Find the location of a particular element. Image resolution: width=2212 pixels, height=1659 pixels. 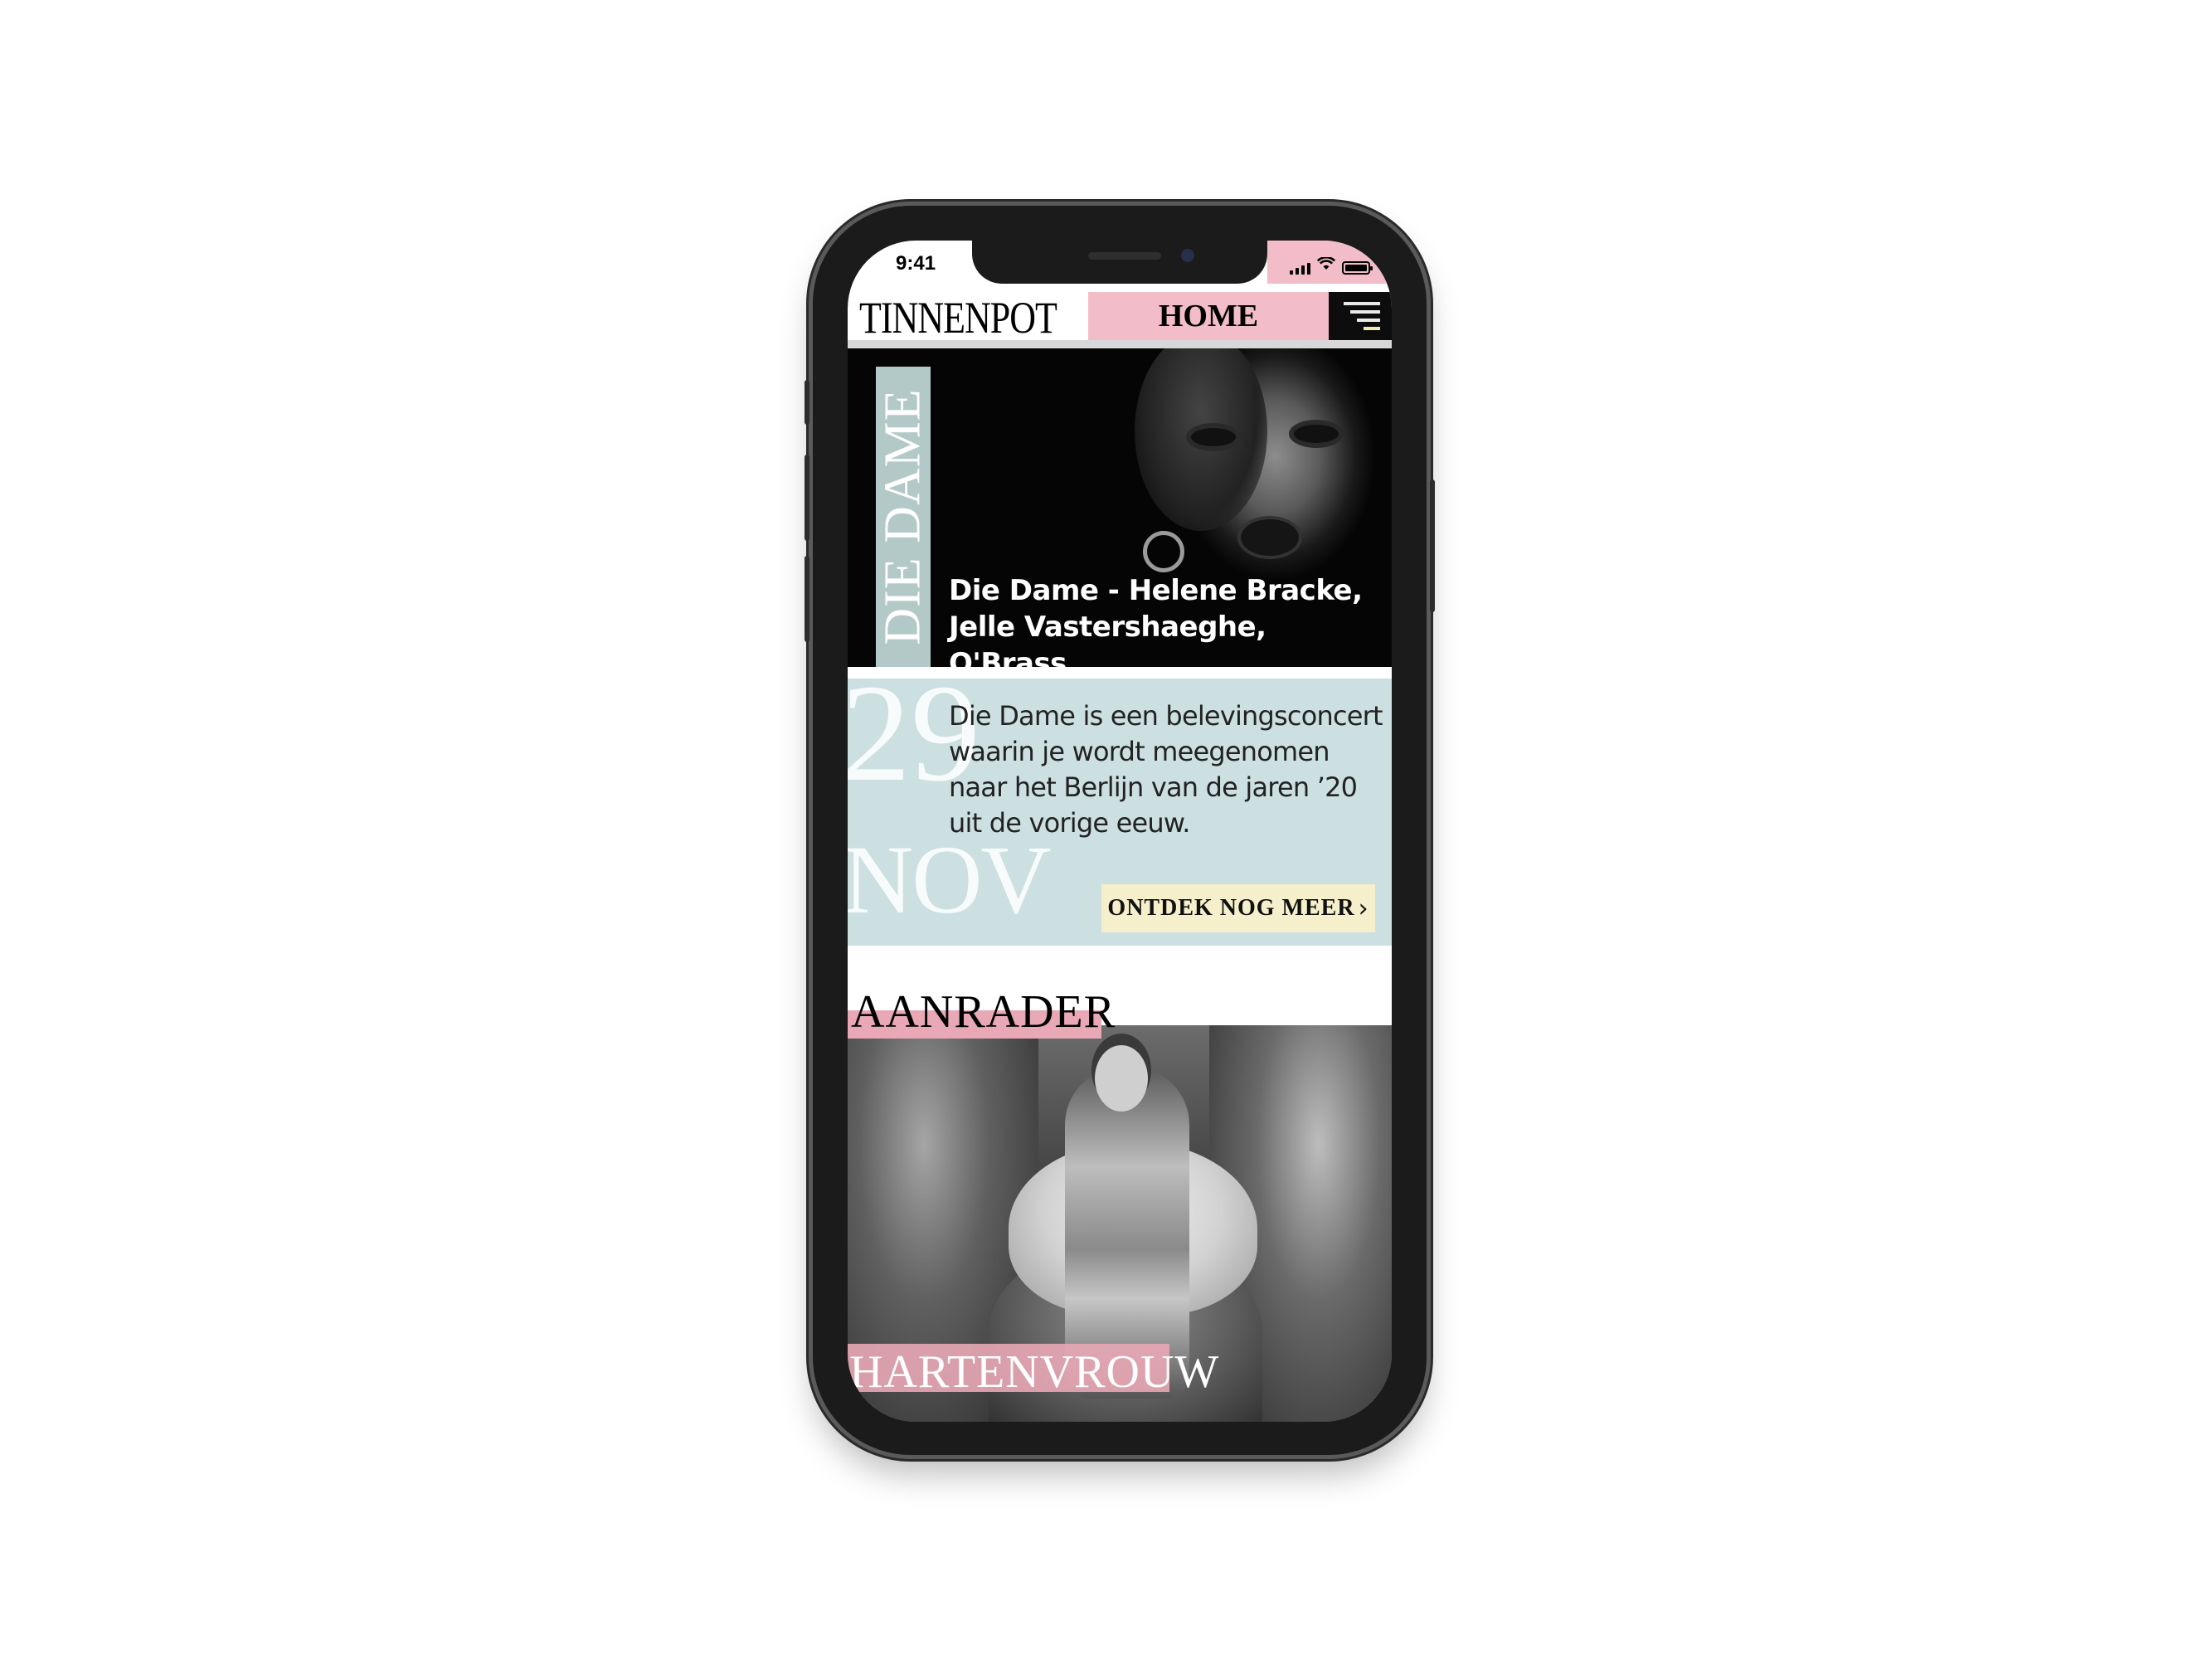

hero-tag-text: DIE DAME is located at coordinates (904, 516).